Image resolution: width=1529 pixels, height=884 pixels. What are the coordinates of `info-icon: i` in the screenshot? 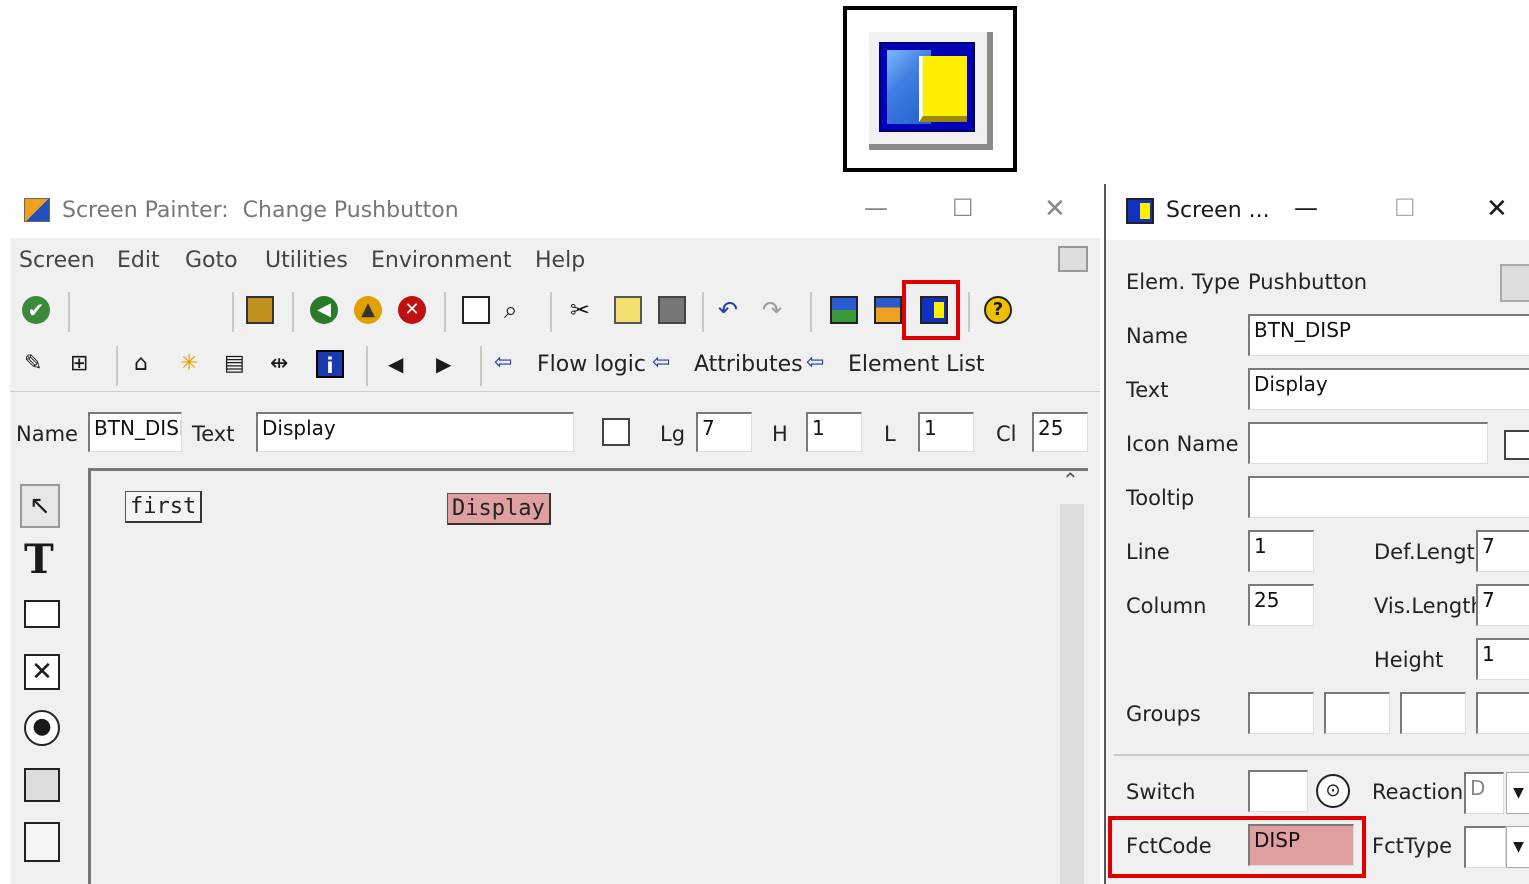 It's located at (330, 364).